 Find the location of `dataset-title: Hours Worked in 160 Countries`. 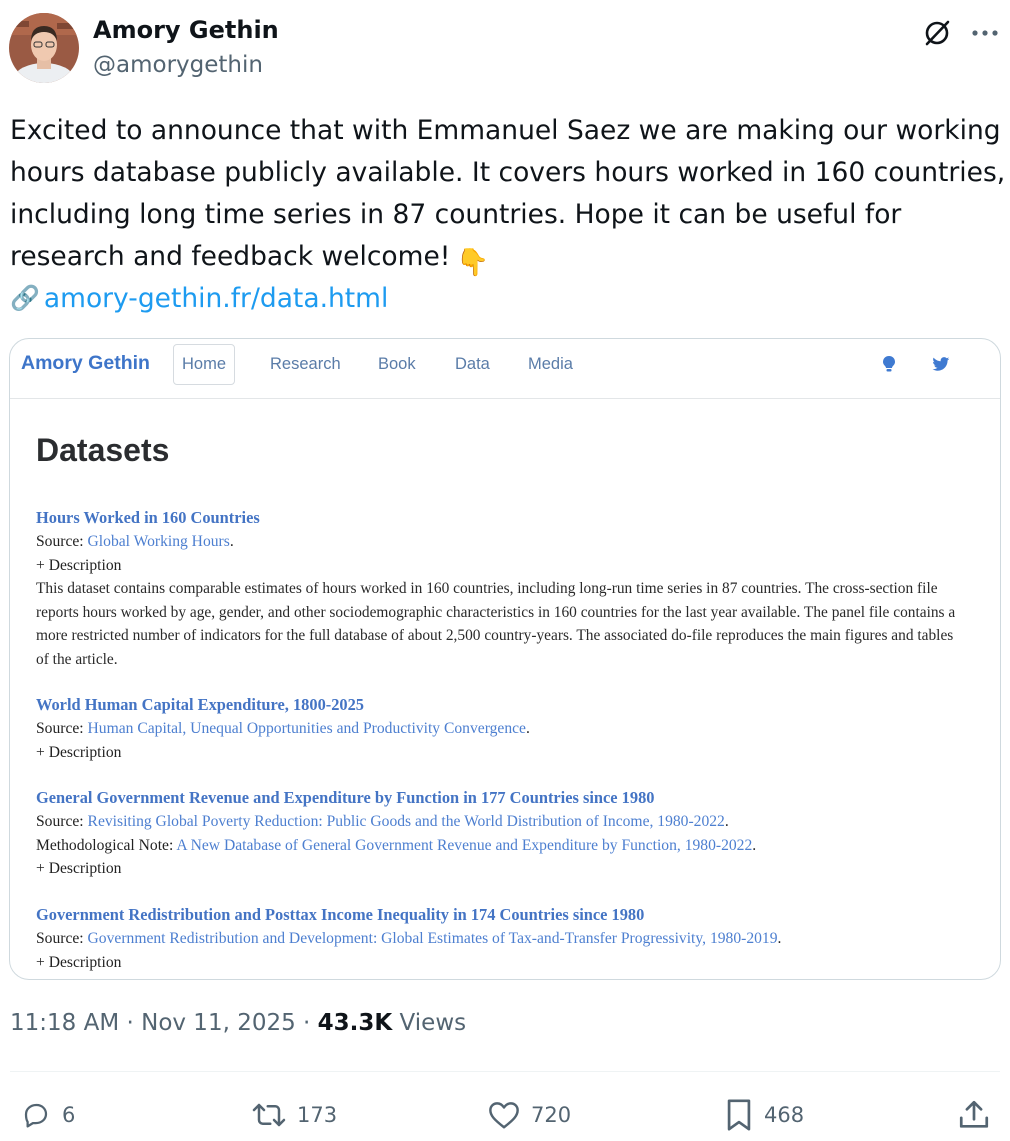

dataset-title: Hours Worked in 160 Countries is located at coordinates (506, 518).